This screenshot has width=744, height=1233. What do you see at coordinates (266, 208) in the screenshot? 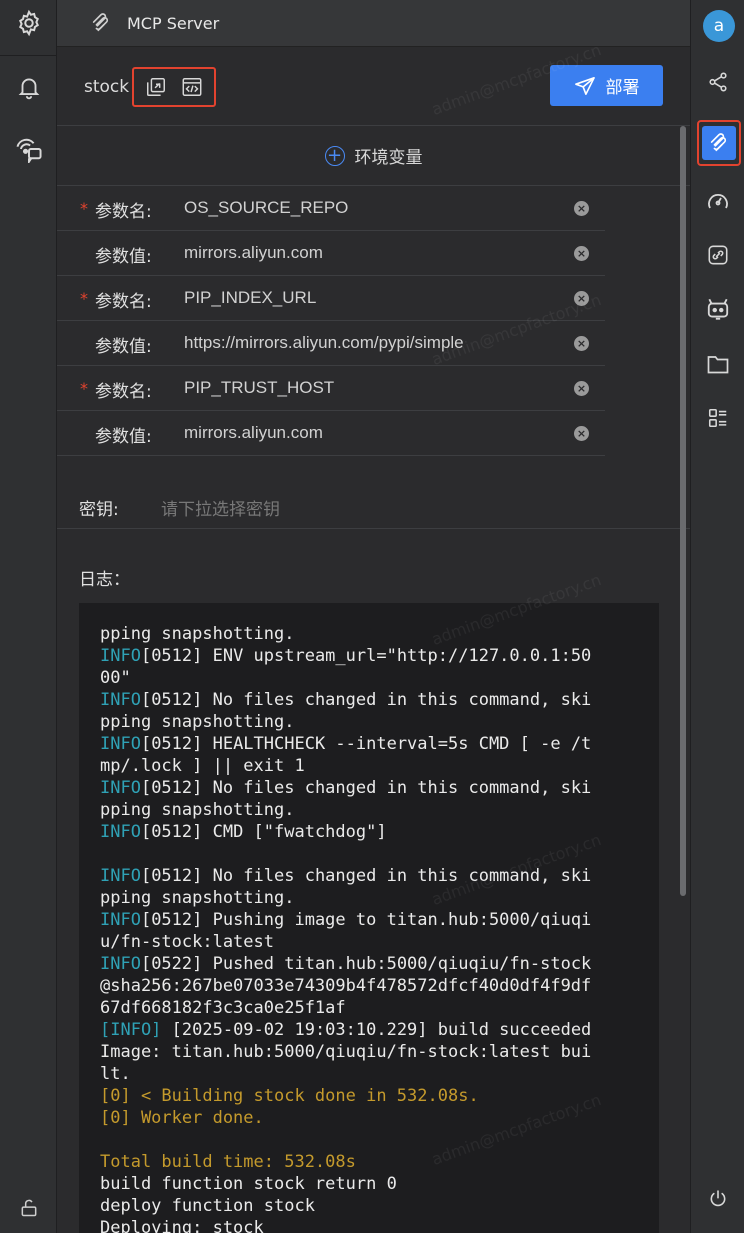
I see `param-input: OS_SOURCE_REPO` at bounding box center [266, 208].